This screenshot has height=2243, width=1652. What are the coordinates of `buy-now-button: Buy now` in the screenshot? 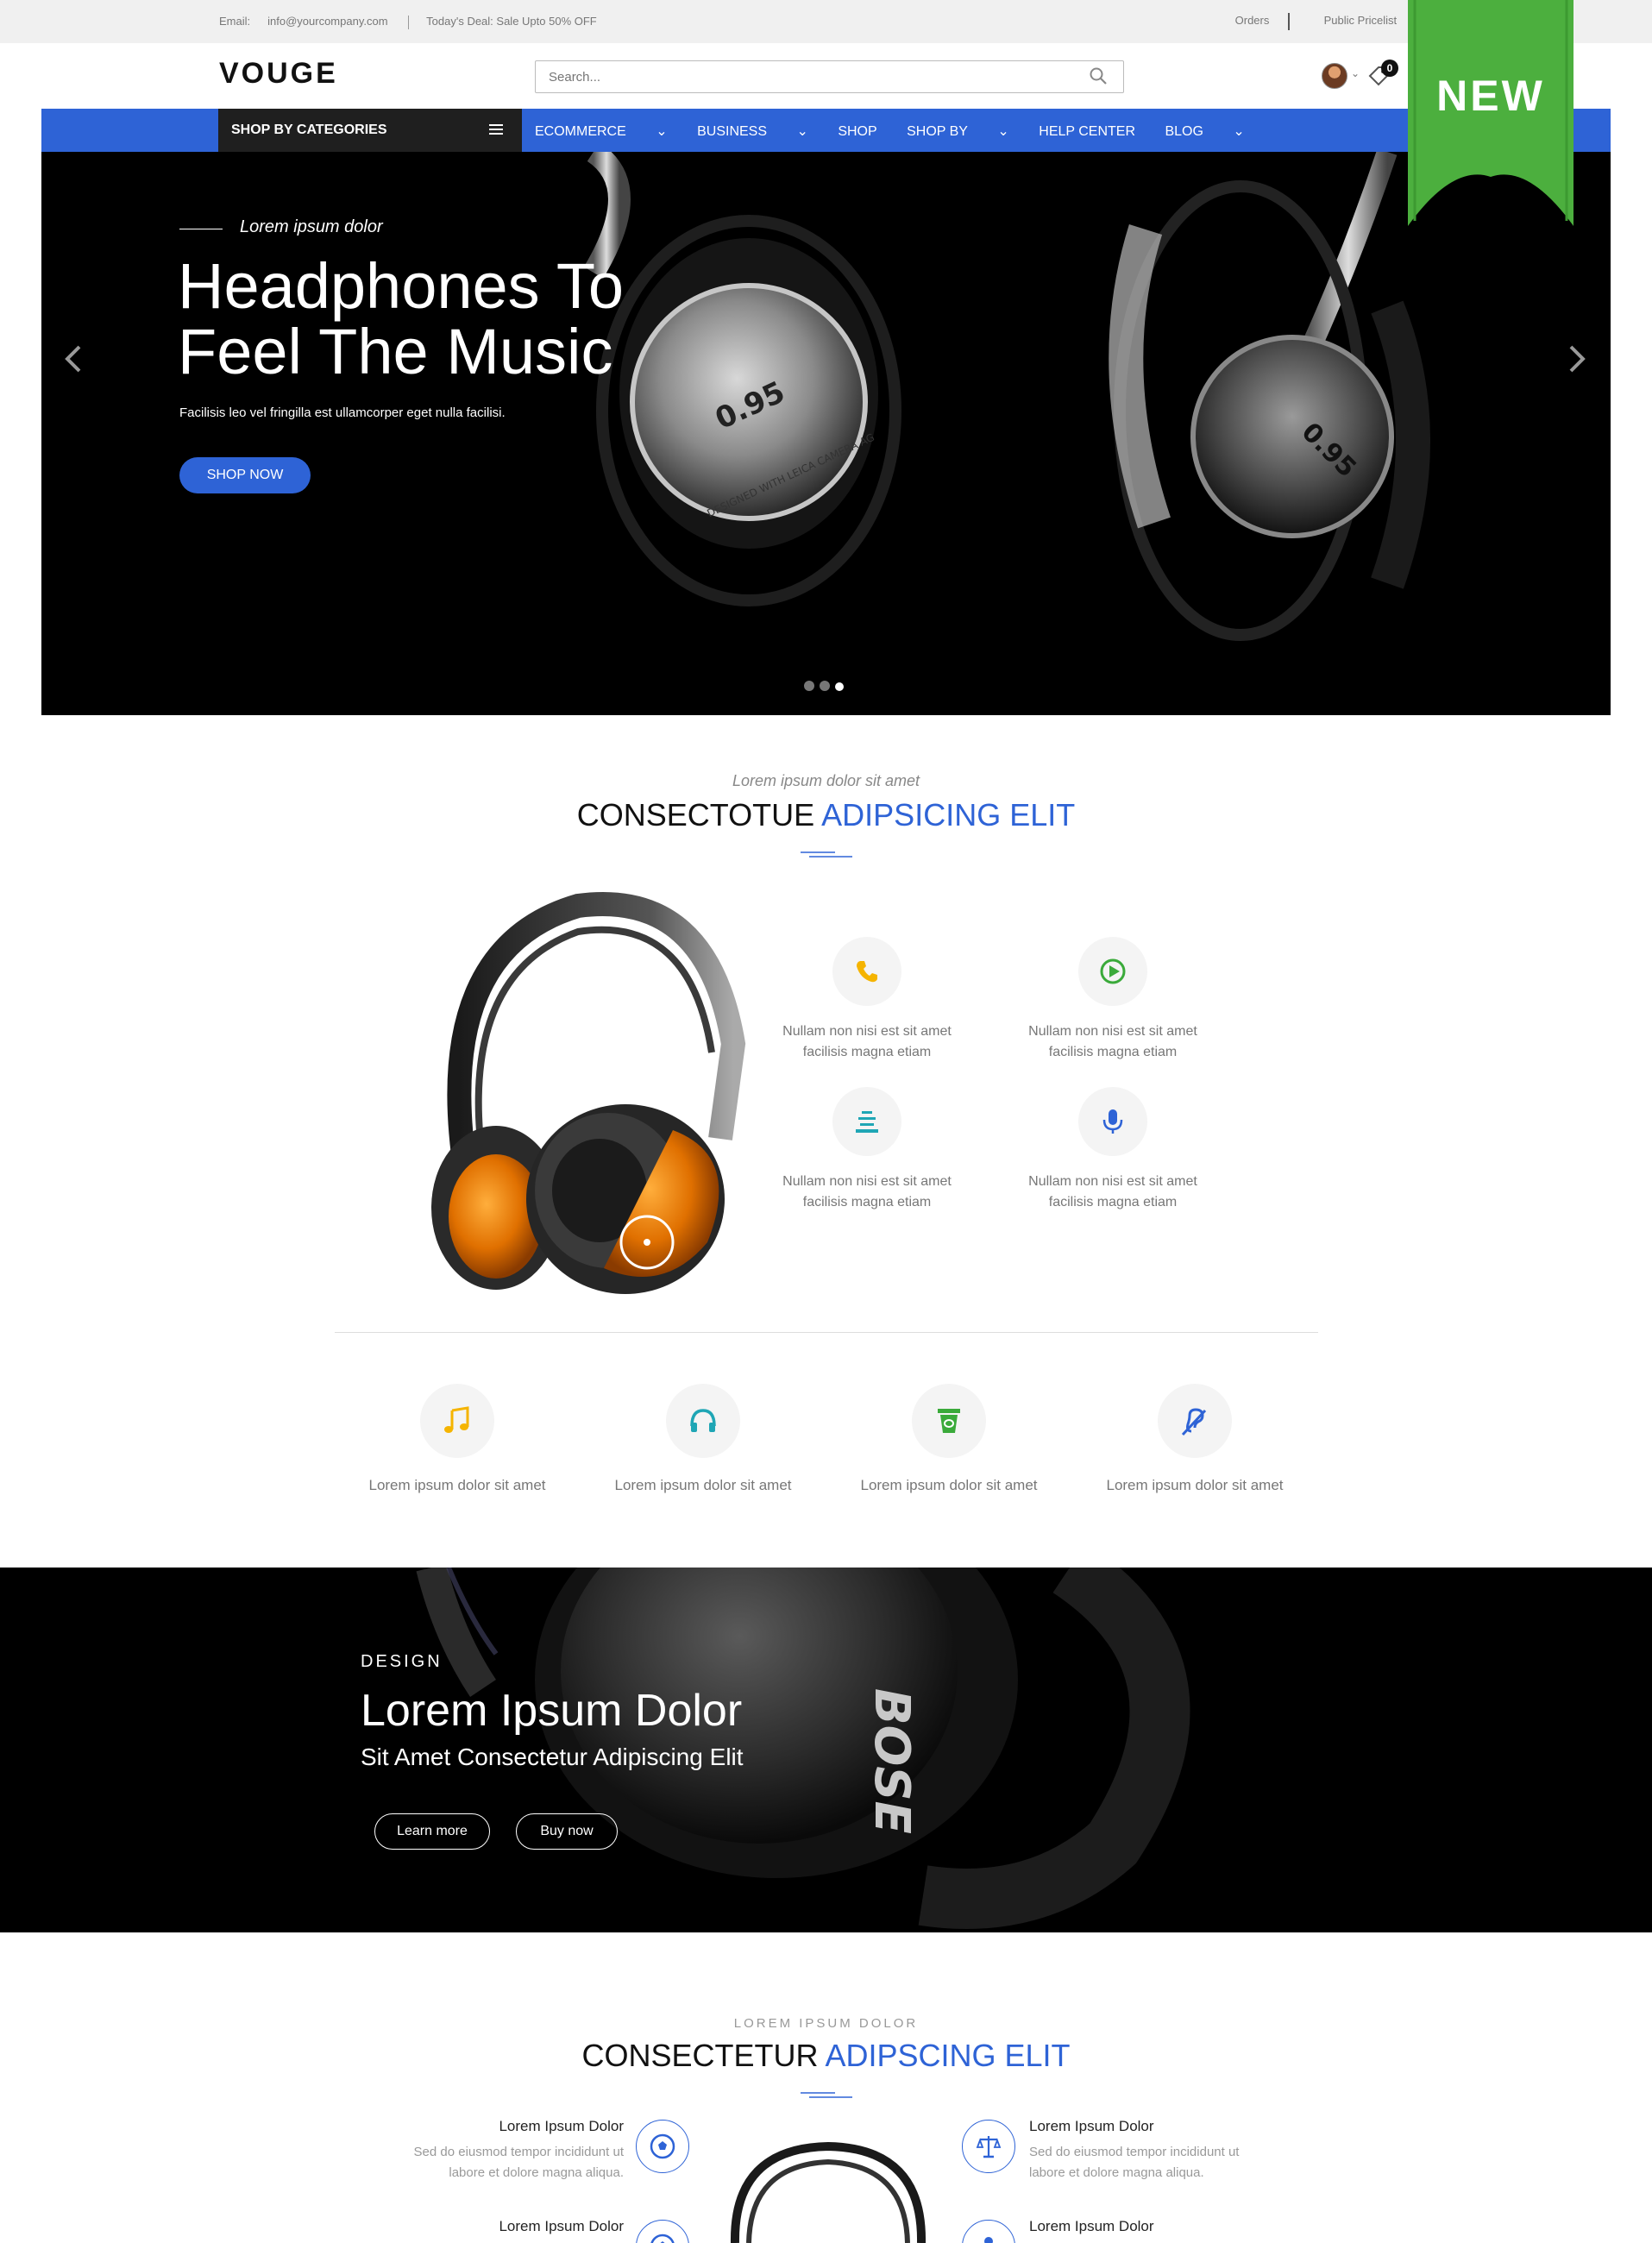 It's located at (567, 1832).